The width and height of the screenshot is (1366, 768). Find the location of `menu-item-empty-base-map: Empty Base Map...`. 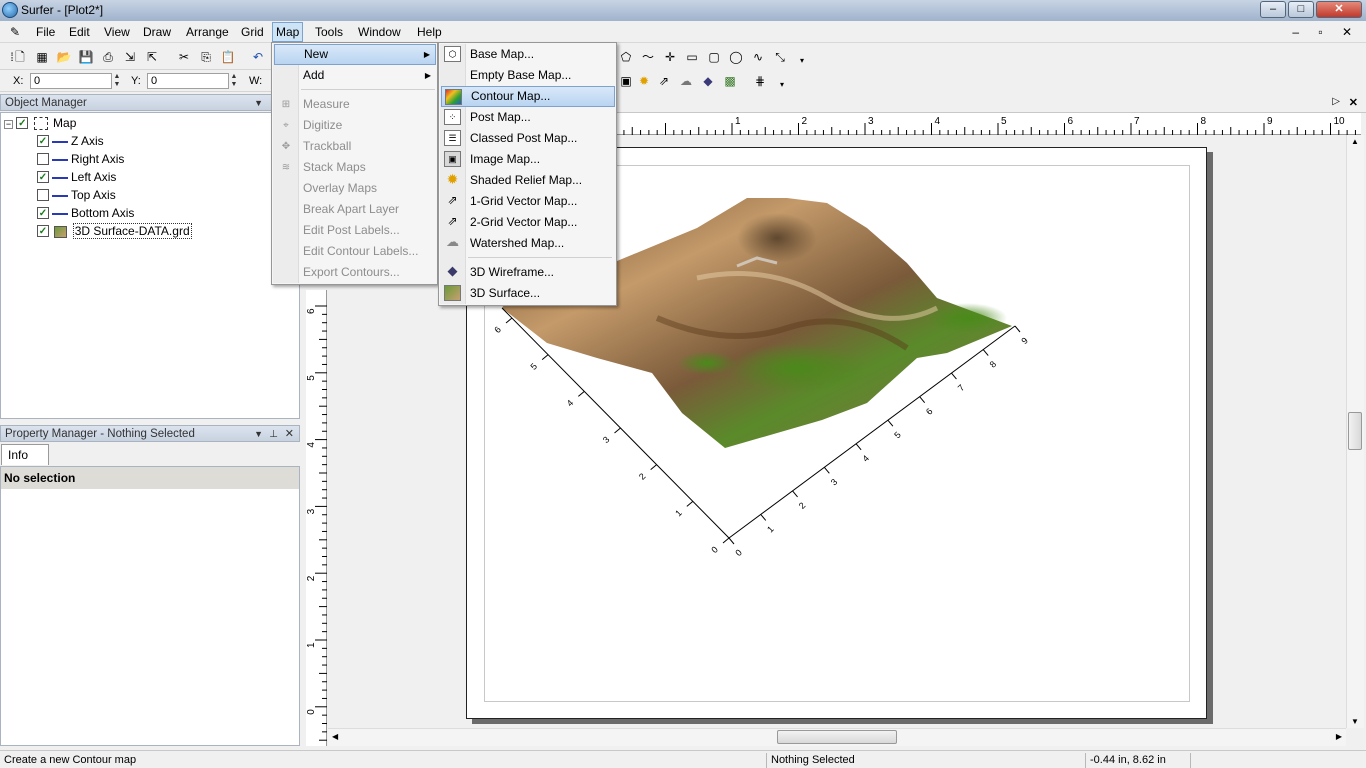

menu-item-empty-base-map: Empty Base Map... is located at coordinates (528, 75).